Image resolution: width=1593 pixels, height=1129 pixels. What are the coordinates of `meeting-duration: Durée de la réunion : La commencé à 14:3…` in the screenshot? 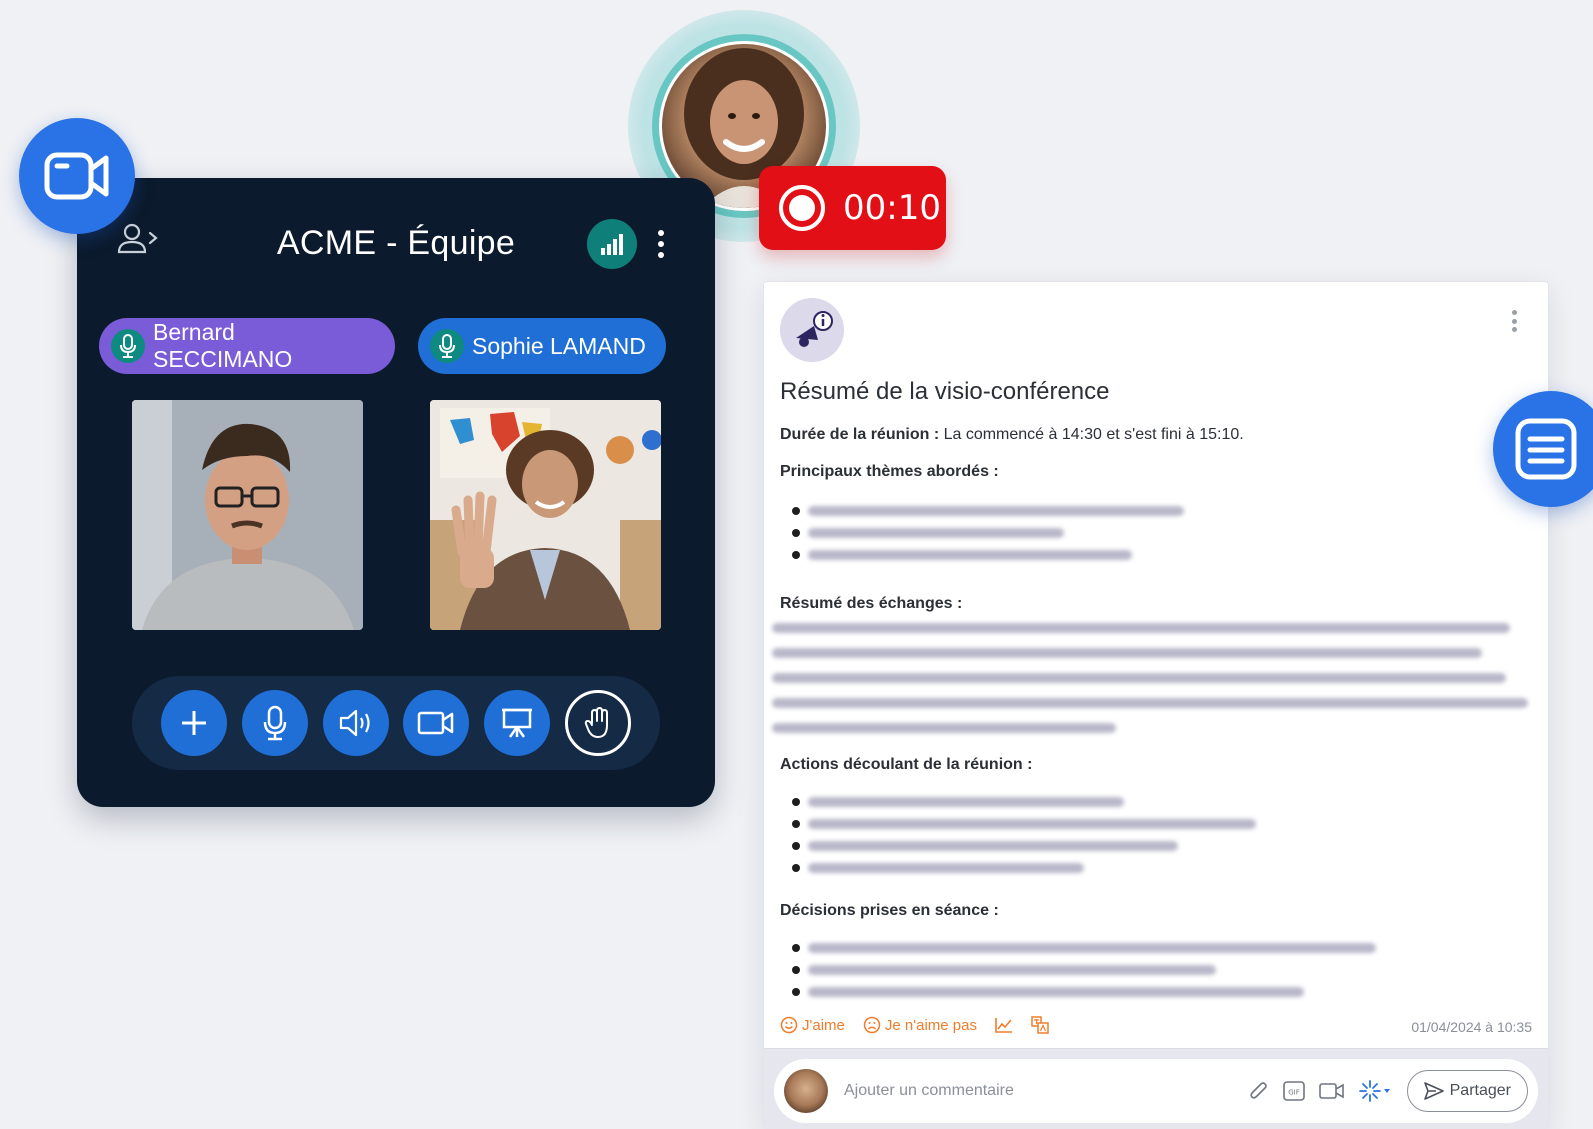 It's located at (1012, 435).